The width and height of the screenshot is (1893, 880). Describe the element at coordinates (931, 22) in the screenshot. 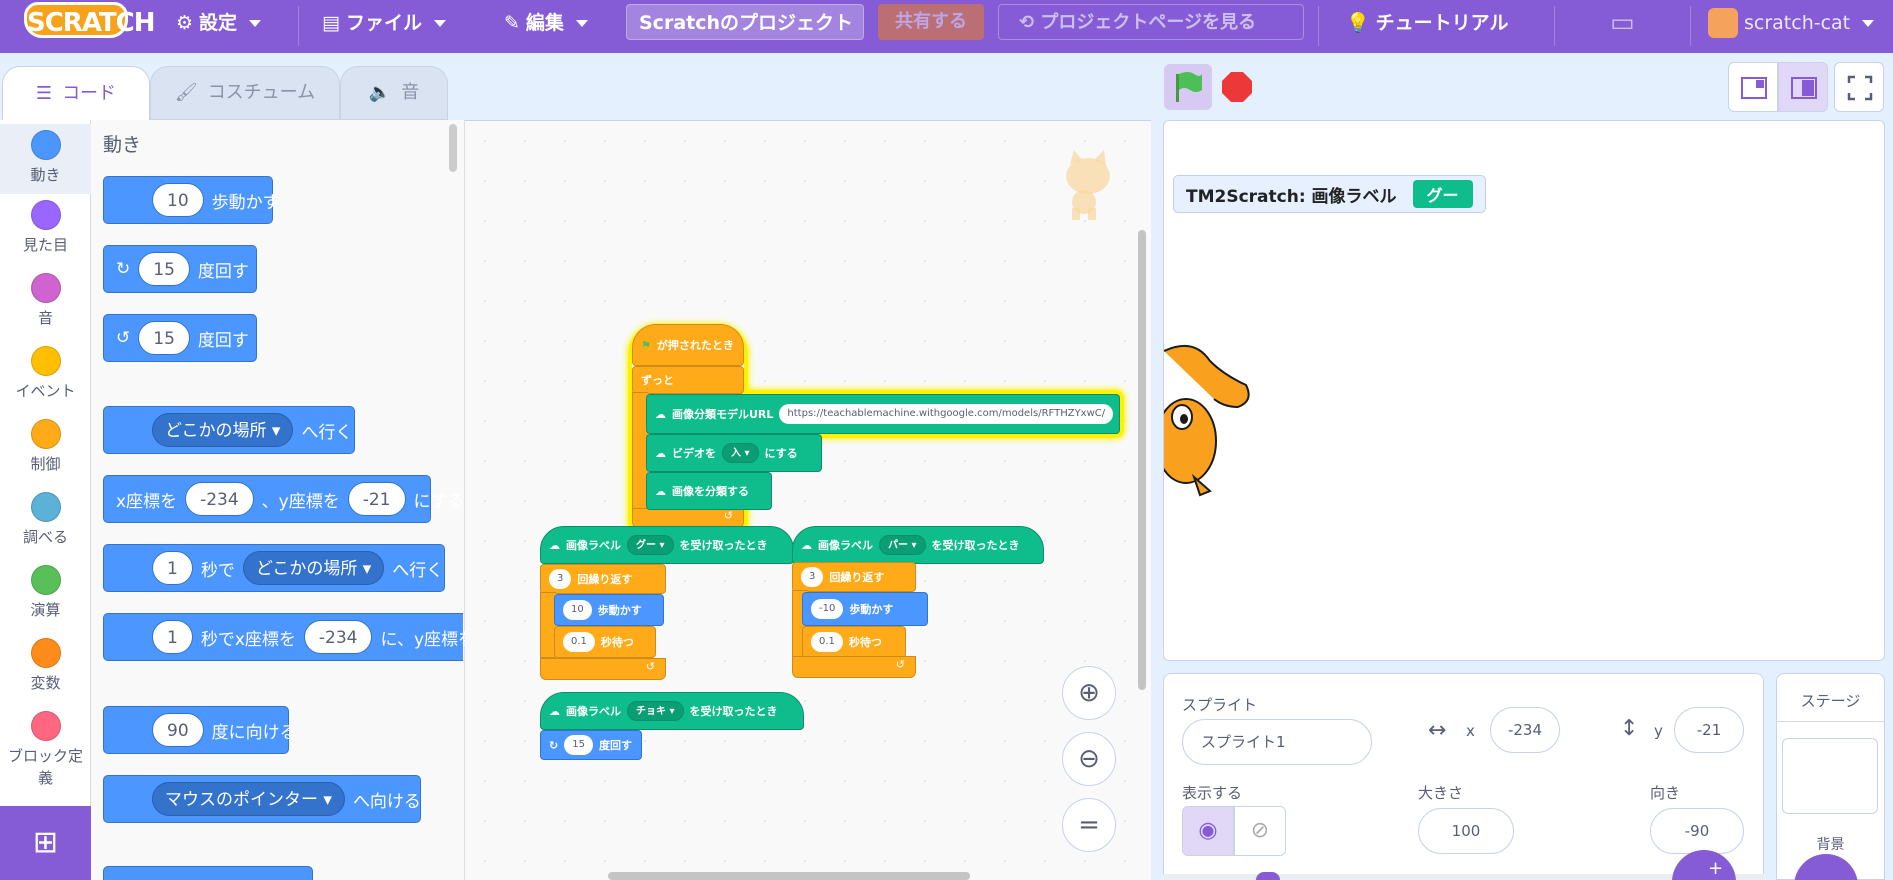

I see `share-button: 共有する` at that location.